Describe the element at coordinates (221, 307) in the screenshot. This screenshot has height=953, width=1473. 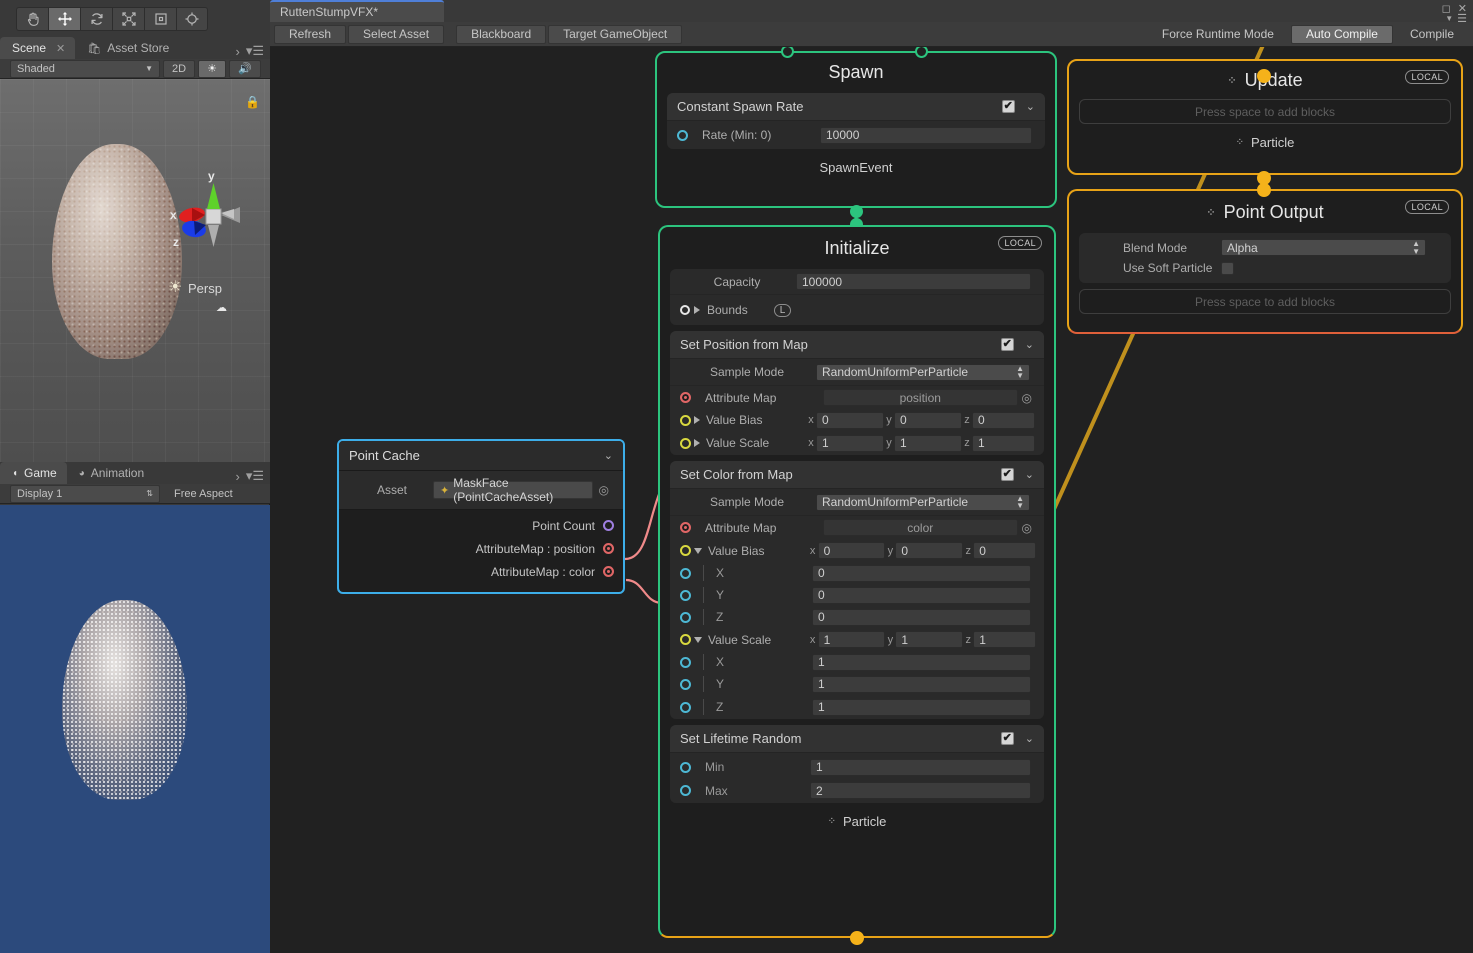
I see `scene-object-gizmo-icon: ☁` at that location.